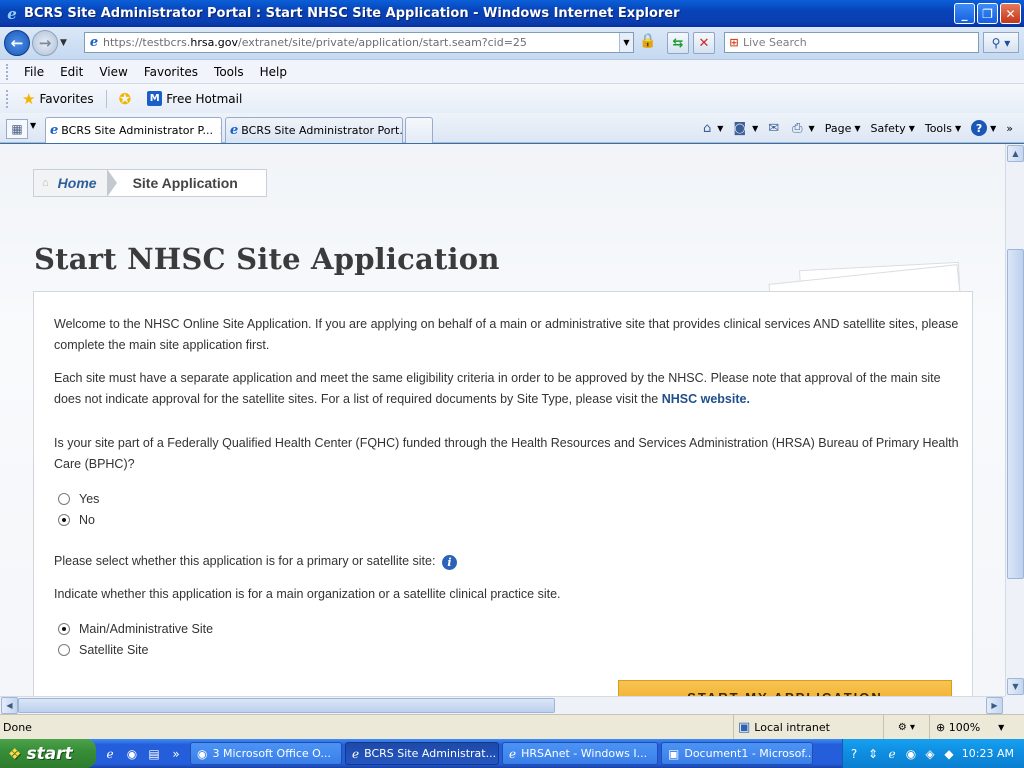 This screenshot has width=1024, height=768. Describe the element at coordinates (988, 753) in the screenshot. I see `clock: 10:23 AM` at that location.